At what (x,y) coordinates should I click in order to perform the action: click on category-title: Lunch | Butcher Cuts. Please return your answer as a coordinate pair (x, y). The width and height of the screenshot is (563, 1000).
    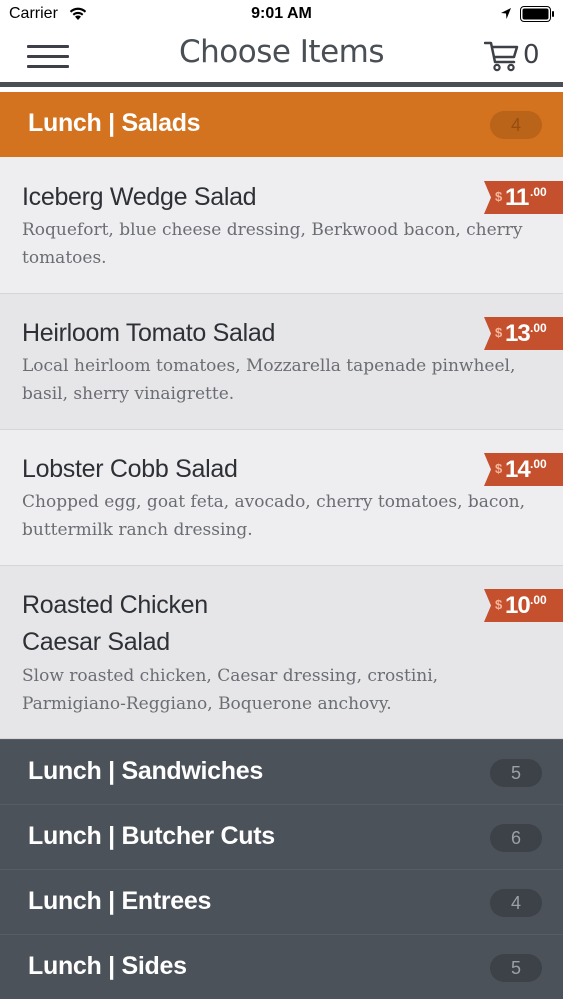
    Looking at the image, I should click on (151, 836).